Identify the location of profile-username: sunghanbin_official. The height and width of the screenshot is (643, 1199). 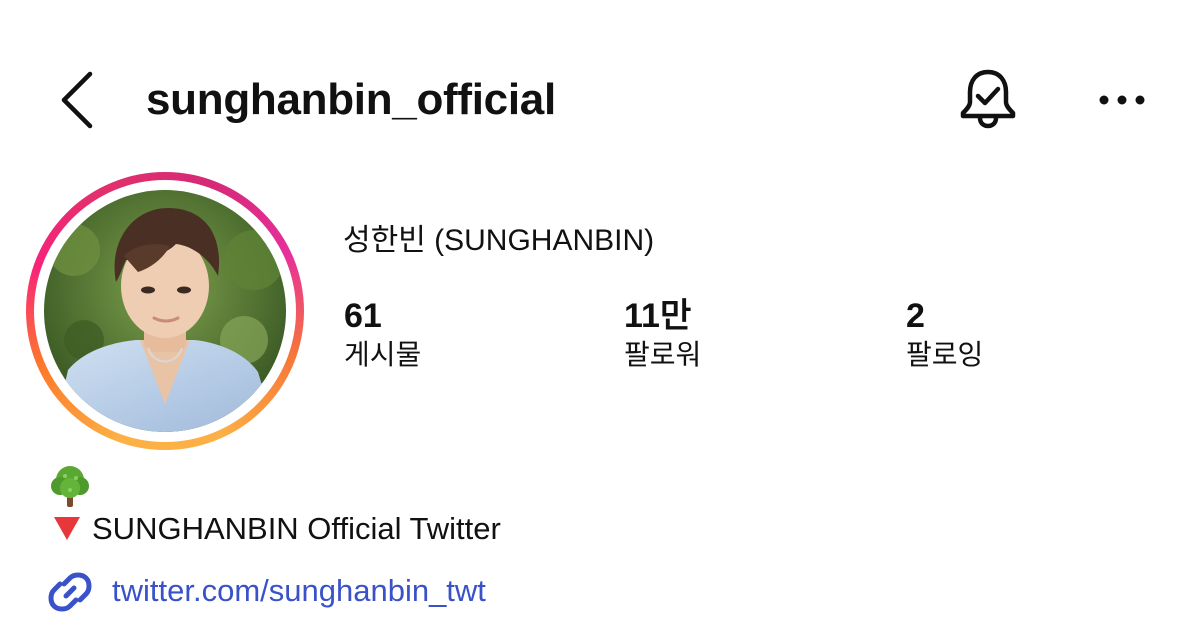
(351, 99).